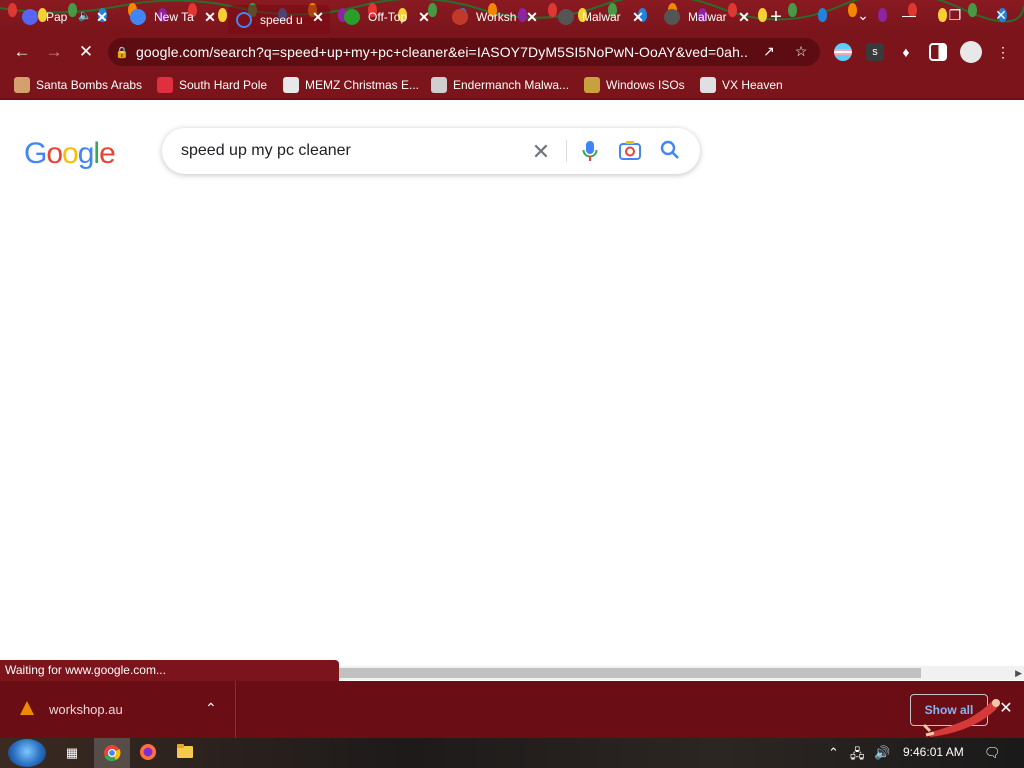 This screenshot has height=768, width=1024. I want to click on site-favicon-icon, so click(460, 17).